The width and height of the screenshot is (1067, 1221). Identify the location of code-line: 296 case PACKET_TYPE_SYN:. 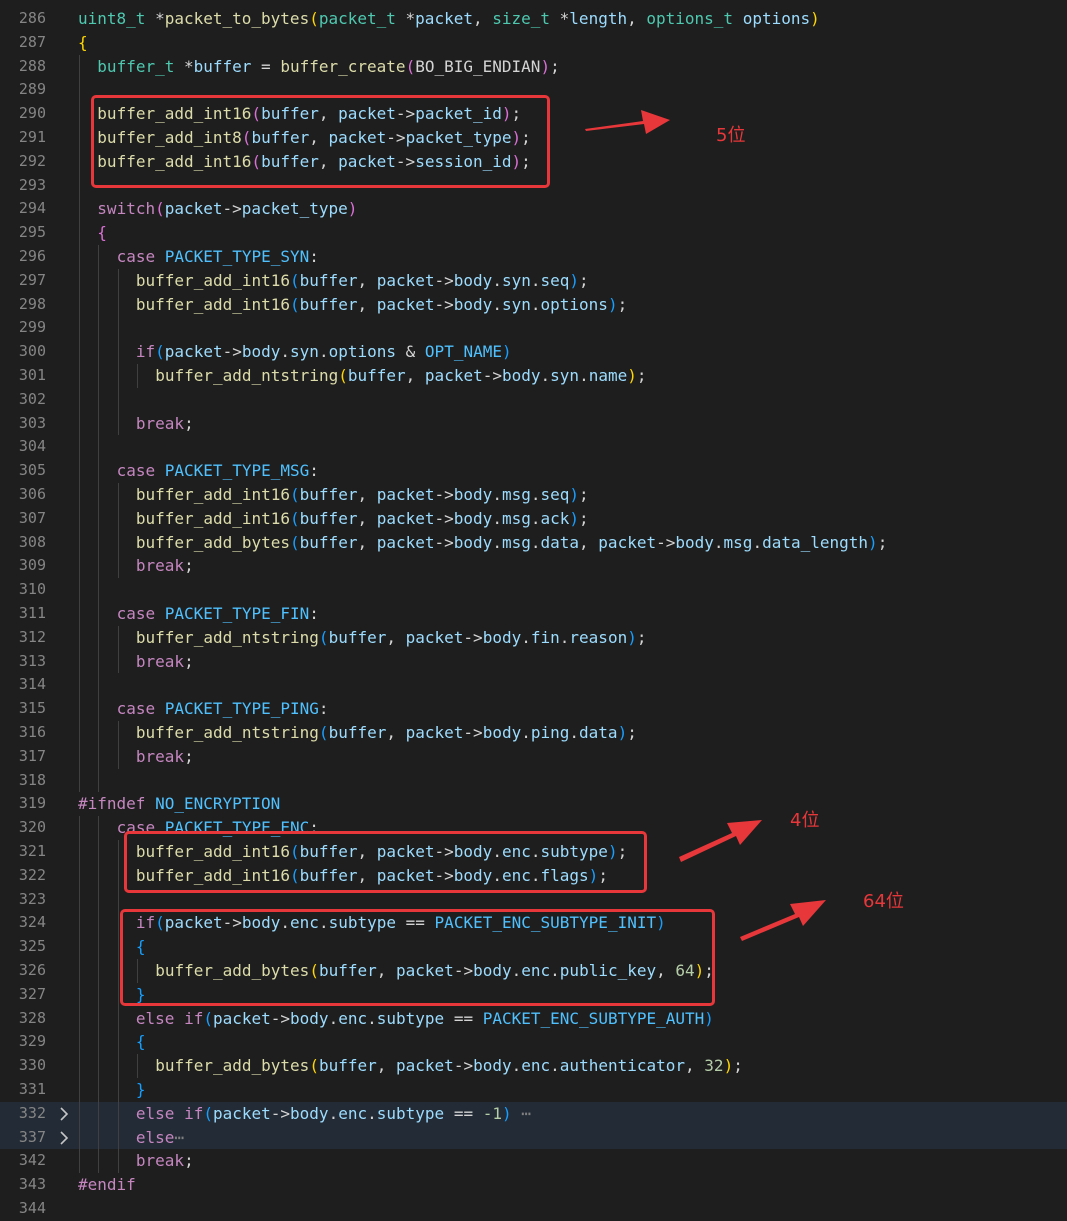
(533, 257).